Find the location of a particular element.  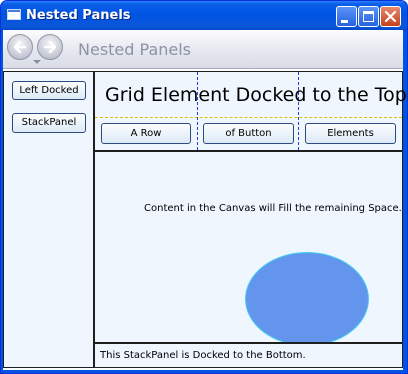

forward-arrow-icon is located at coordinates (50, 47).